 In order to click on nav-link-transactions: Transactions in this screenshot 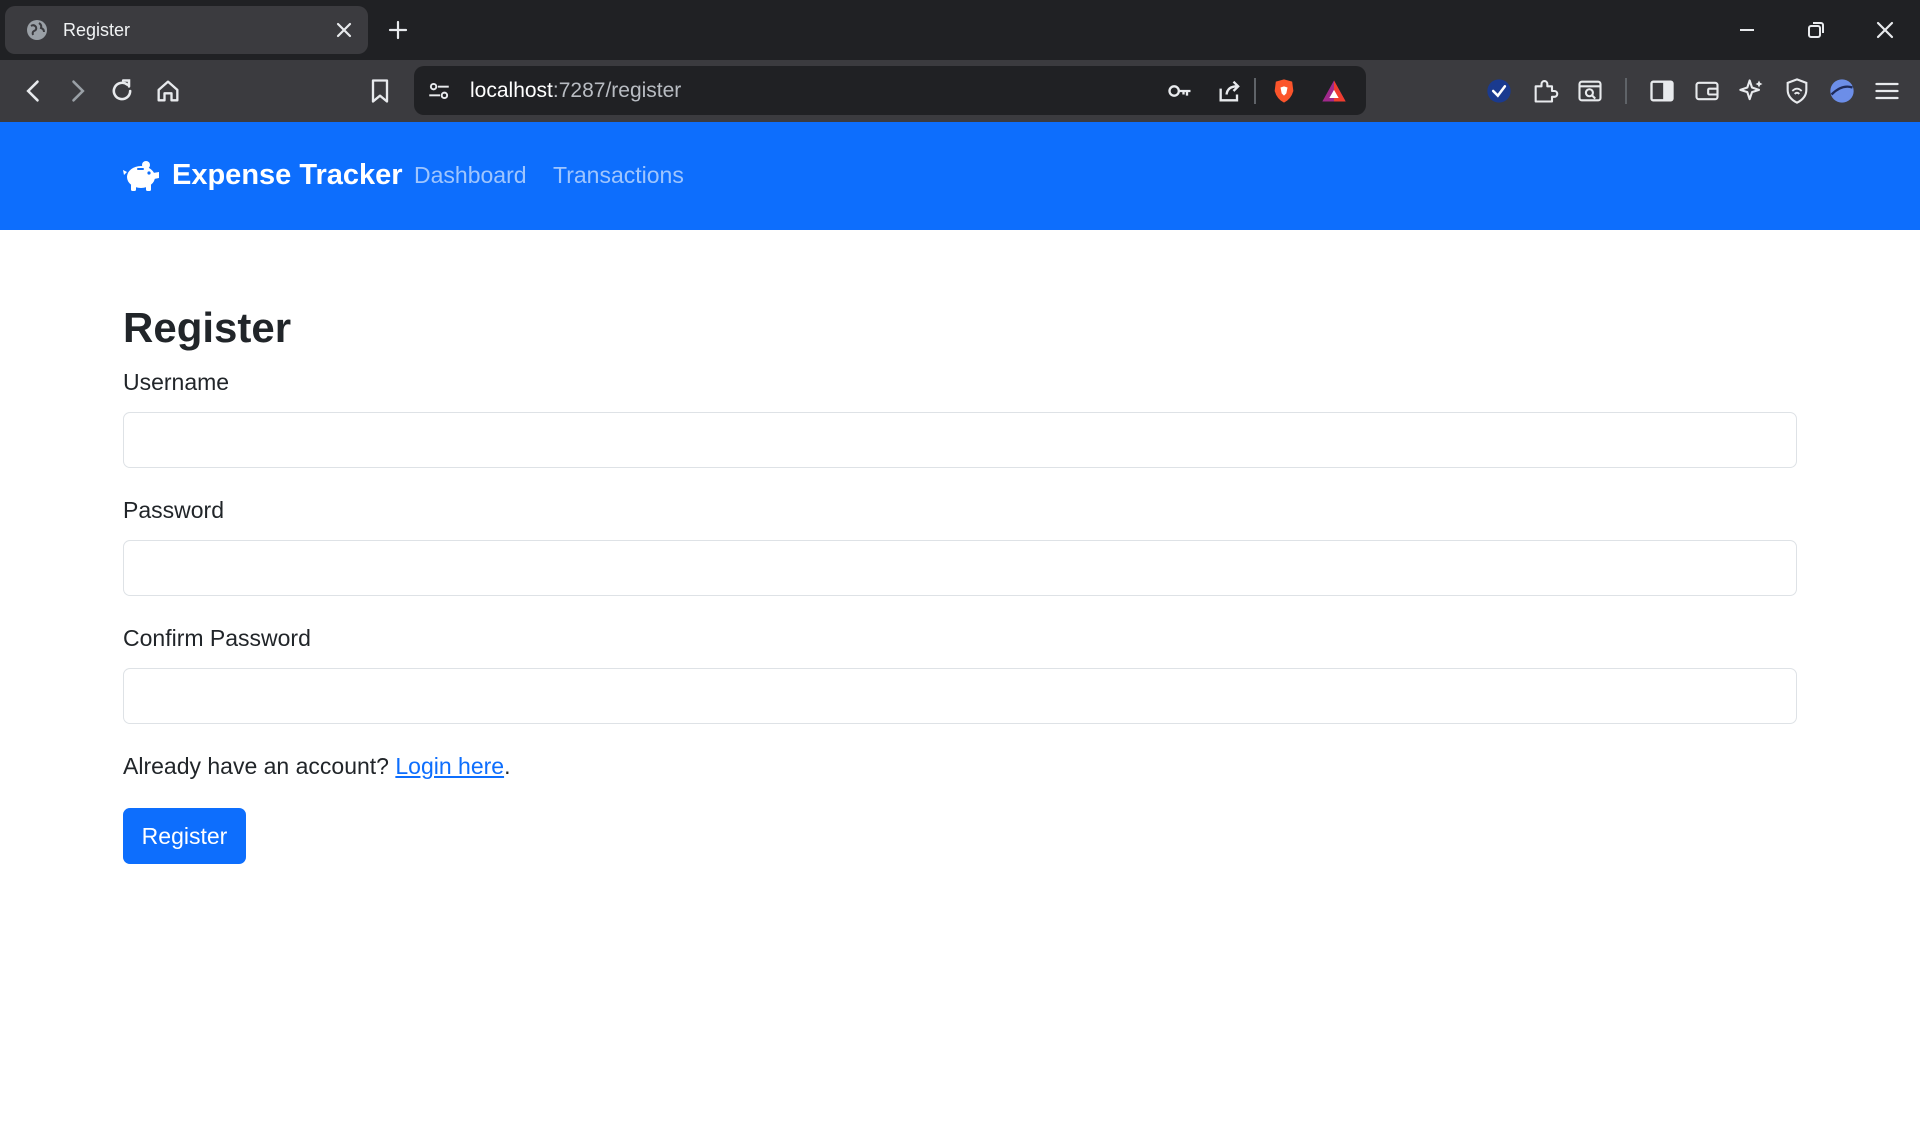, I will do `click(618, 175)`.